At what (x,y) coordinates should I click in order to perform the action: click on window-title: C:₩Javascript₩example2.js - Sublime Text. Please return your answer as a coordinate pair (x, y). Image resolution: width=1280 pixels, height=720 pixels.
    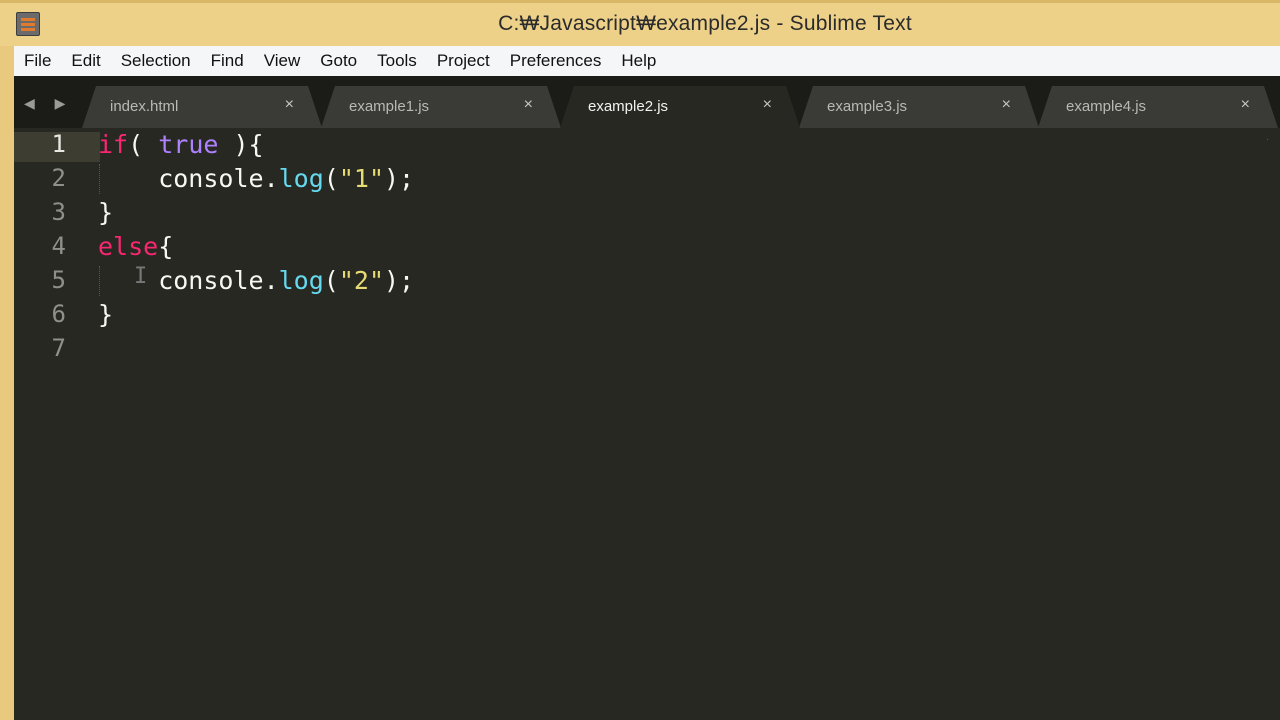
    Looking at the image, I should click on (705, 23).